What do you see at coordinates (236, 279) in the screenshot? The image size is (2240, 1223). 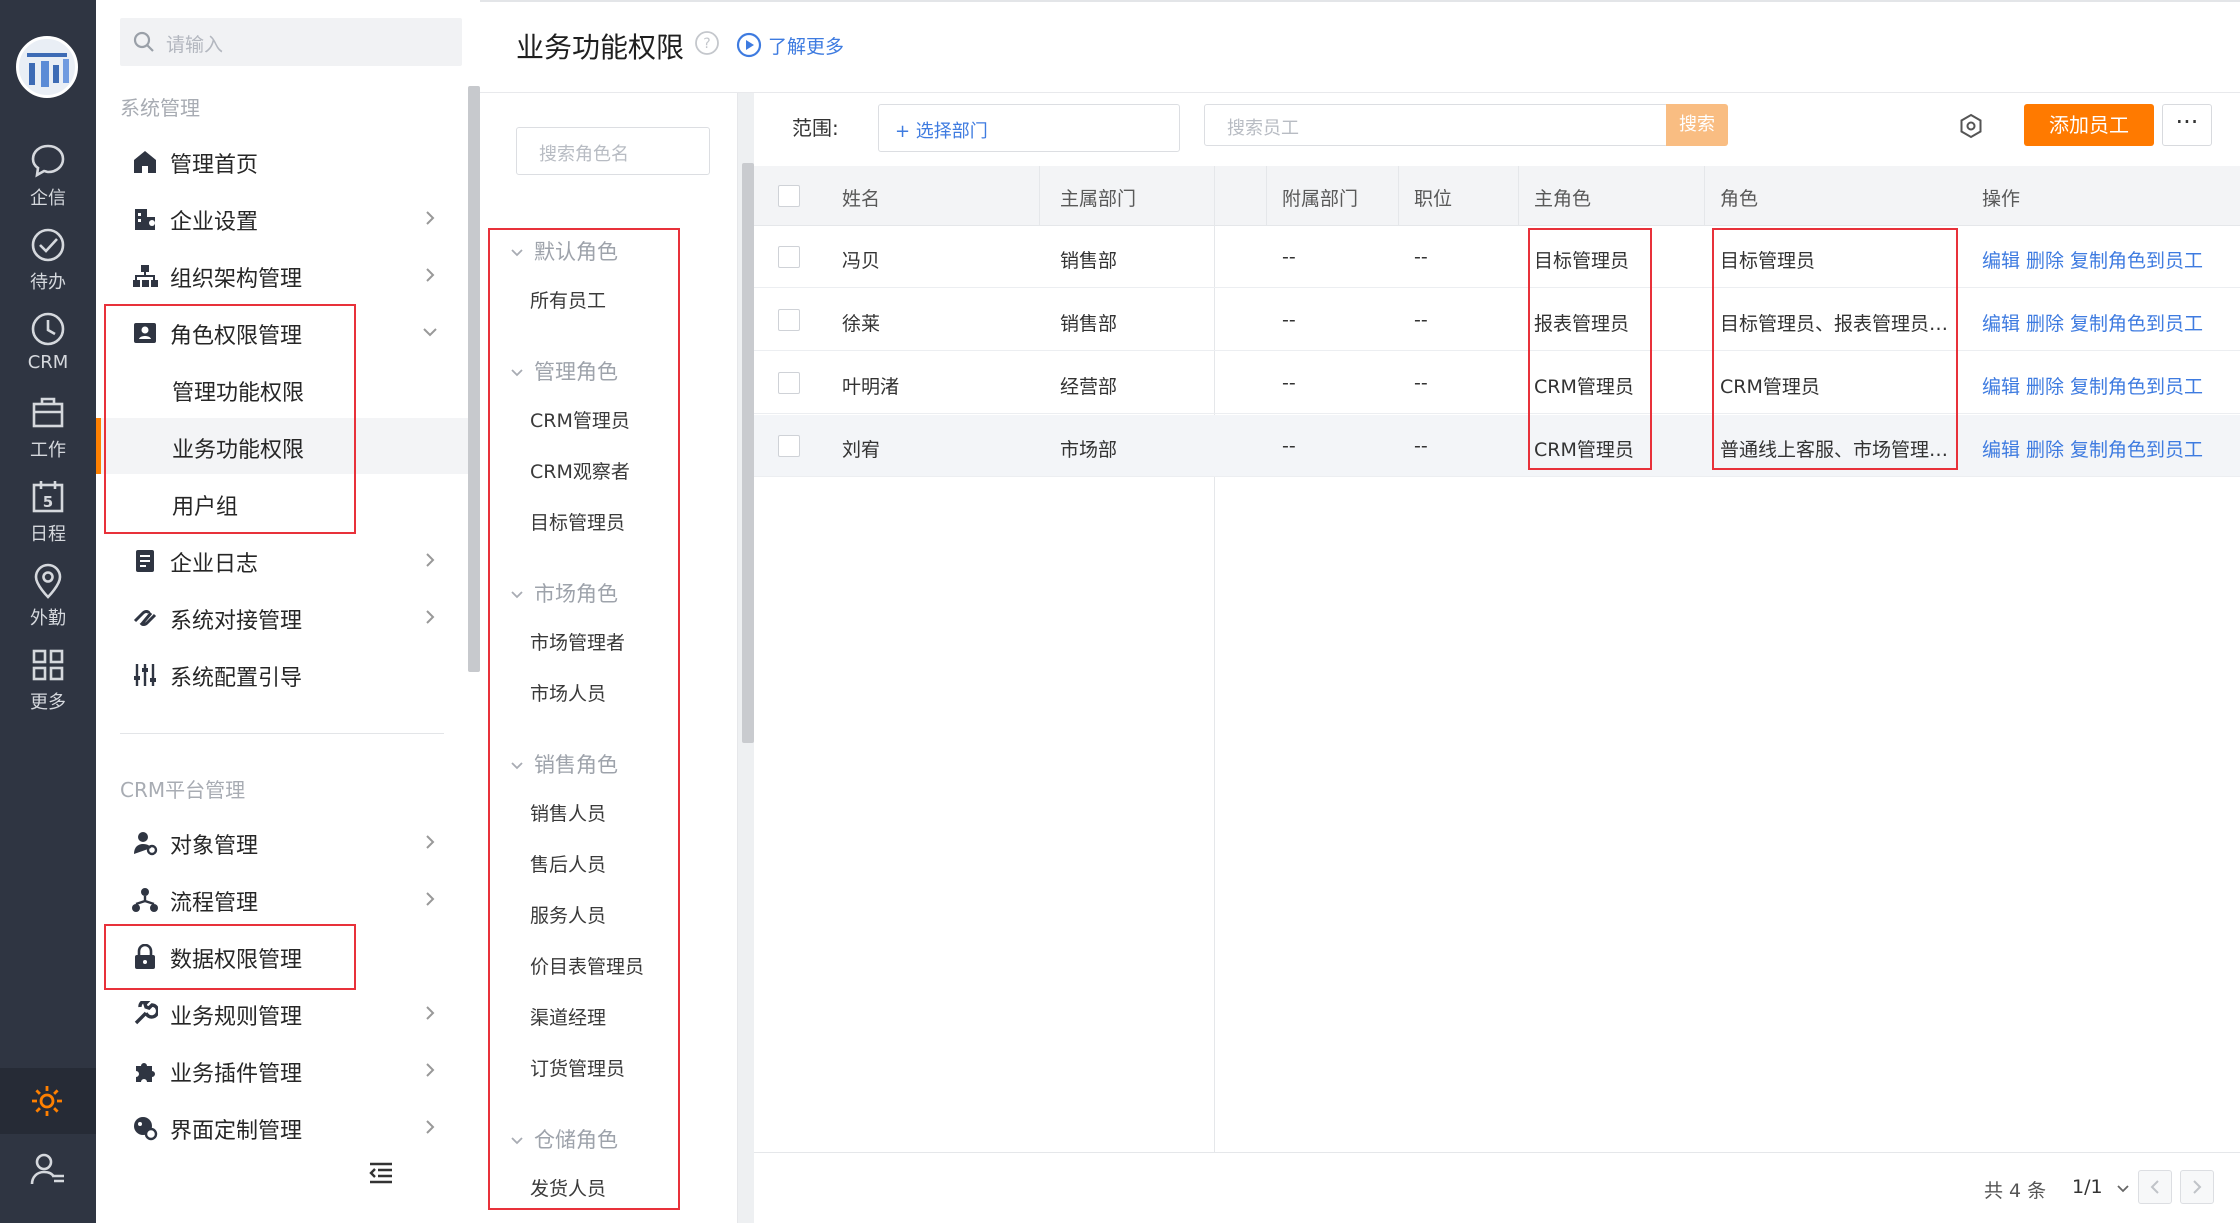 I see `nav-item-label: 组织架构管理` at bounding box center [236, 279].